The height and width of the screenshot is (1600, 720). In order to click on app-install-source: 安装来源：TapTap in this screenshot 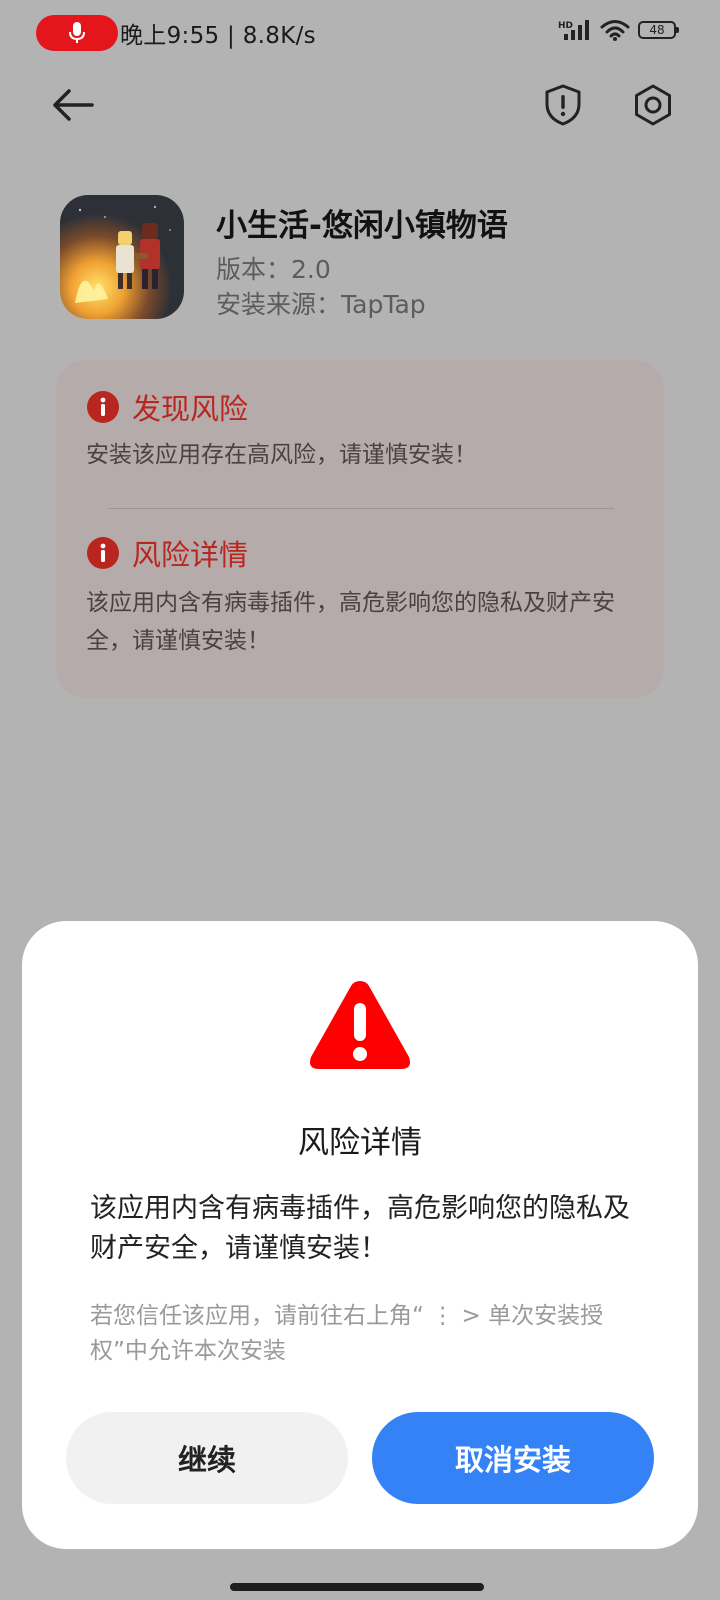, I will do `click(321, 304)`.